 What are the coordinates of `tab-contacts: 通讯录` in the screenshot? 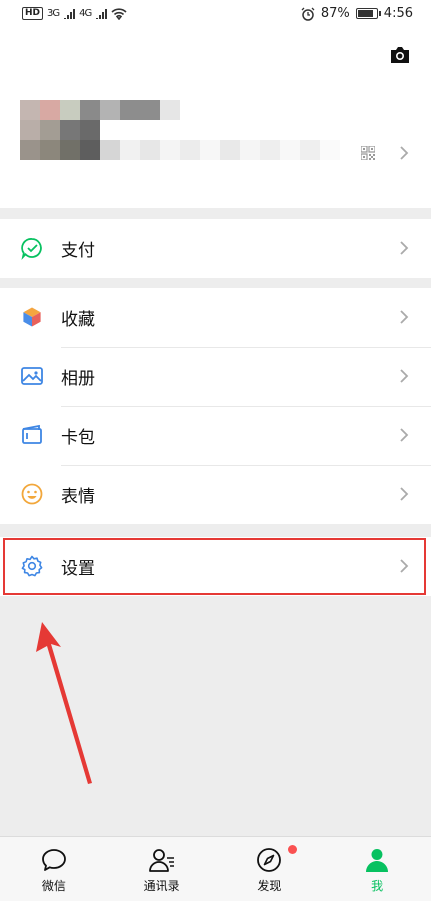 It's located at (162, 869).